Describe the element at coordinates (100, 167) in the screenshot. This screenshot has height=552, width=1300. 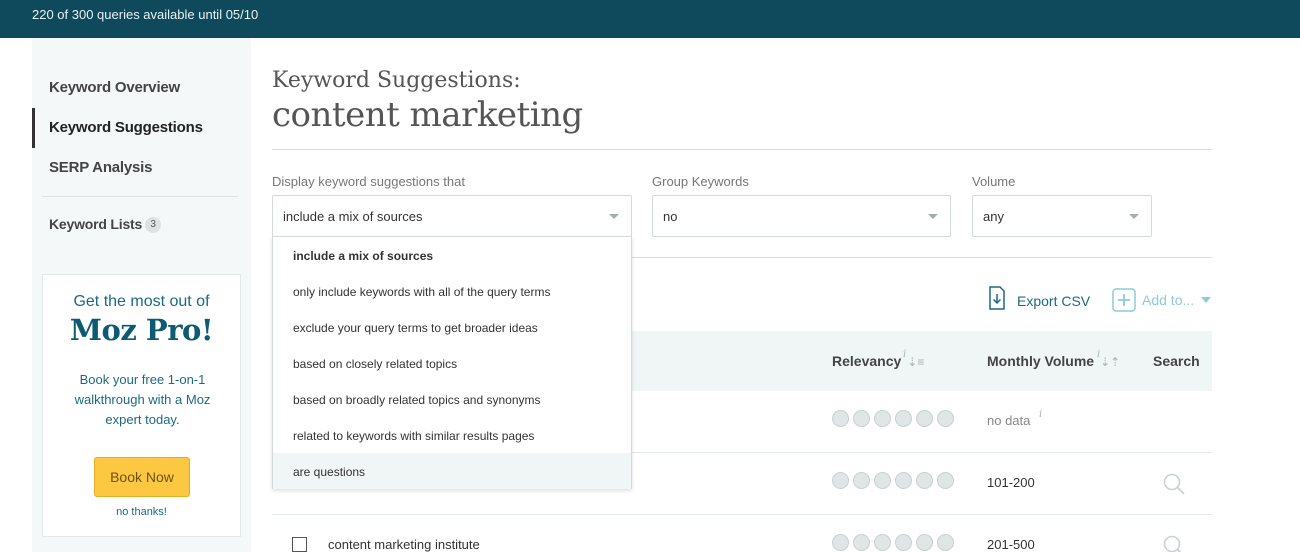
I see `nav-serp-analysis: SERP Analysis` at that location.